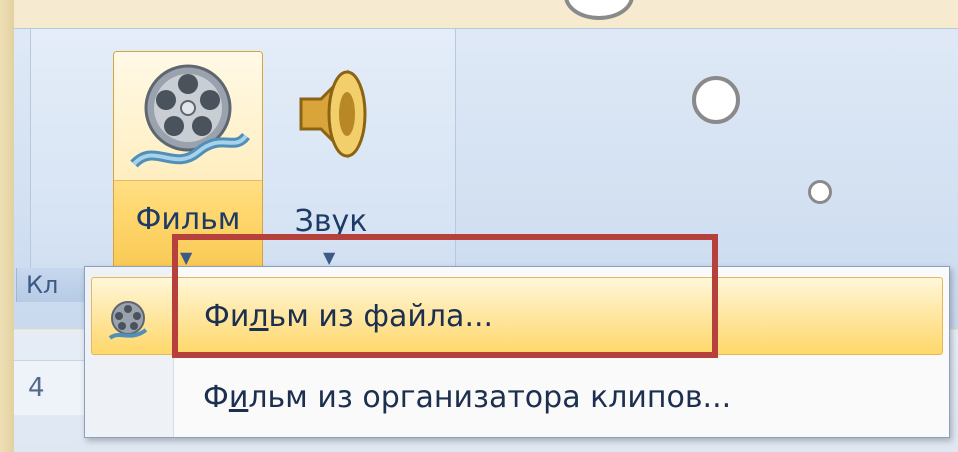 This screenshot has width=958, height=452. I want to click on ribbon-group-label: Кл, so click(42, 285).